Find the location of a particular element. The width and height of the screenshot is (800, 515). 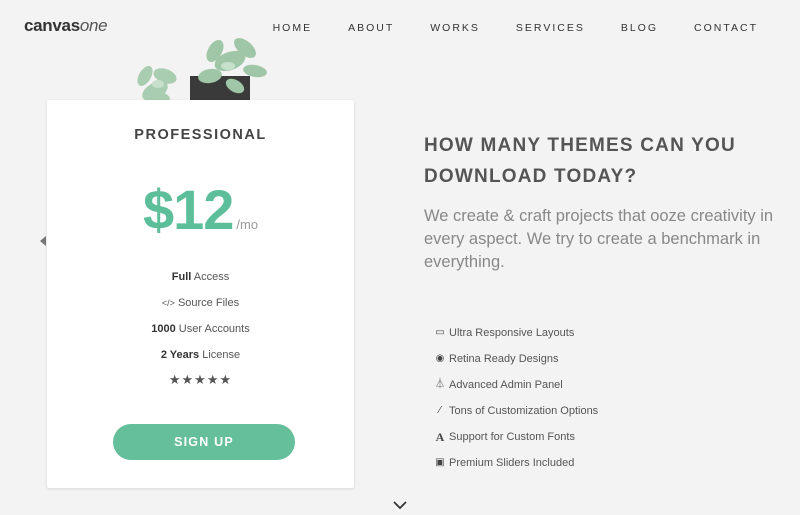

nav-home: HOME is located at coordinates (293, 28).